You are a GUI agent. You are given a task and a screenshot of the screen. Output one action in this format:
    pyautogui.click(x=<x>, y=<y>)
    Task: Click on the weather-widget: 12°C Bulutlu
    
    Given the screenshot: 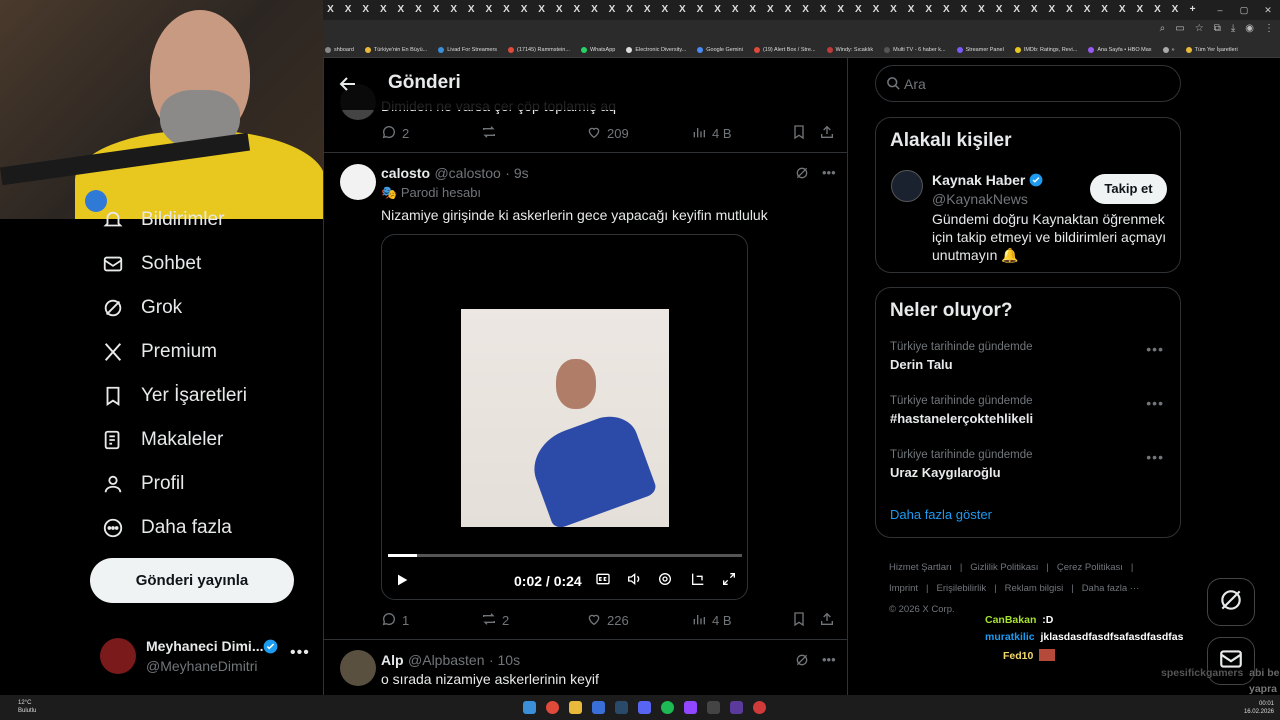 What is the action you would take?
    pyautogui.click(x=27, y=707)
    